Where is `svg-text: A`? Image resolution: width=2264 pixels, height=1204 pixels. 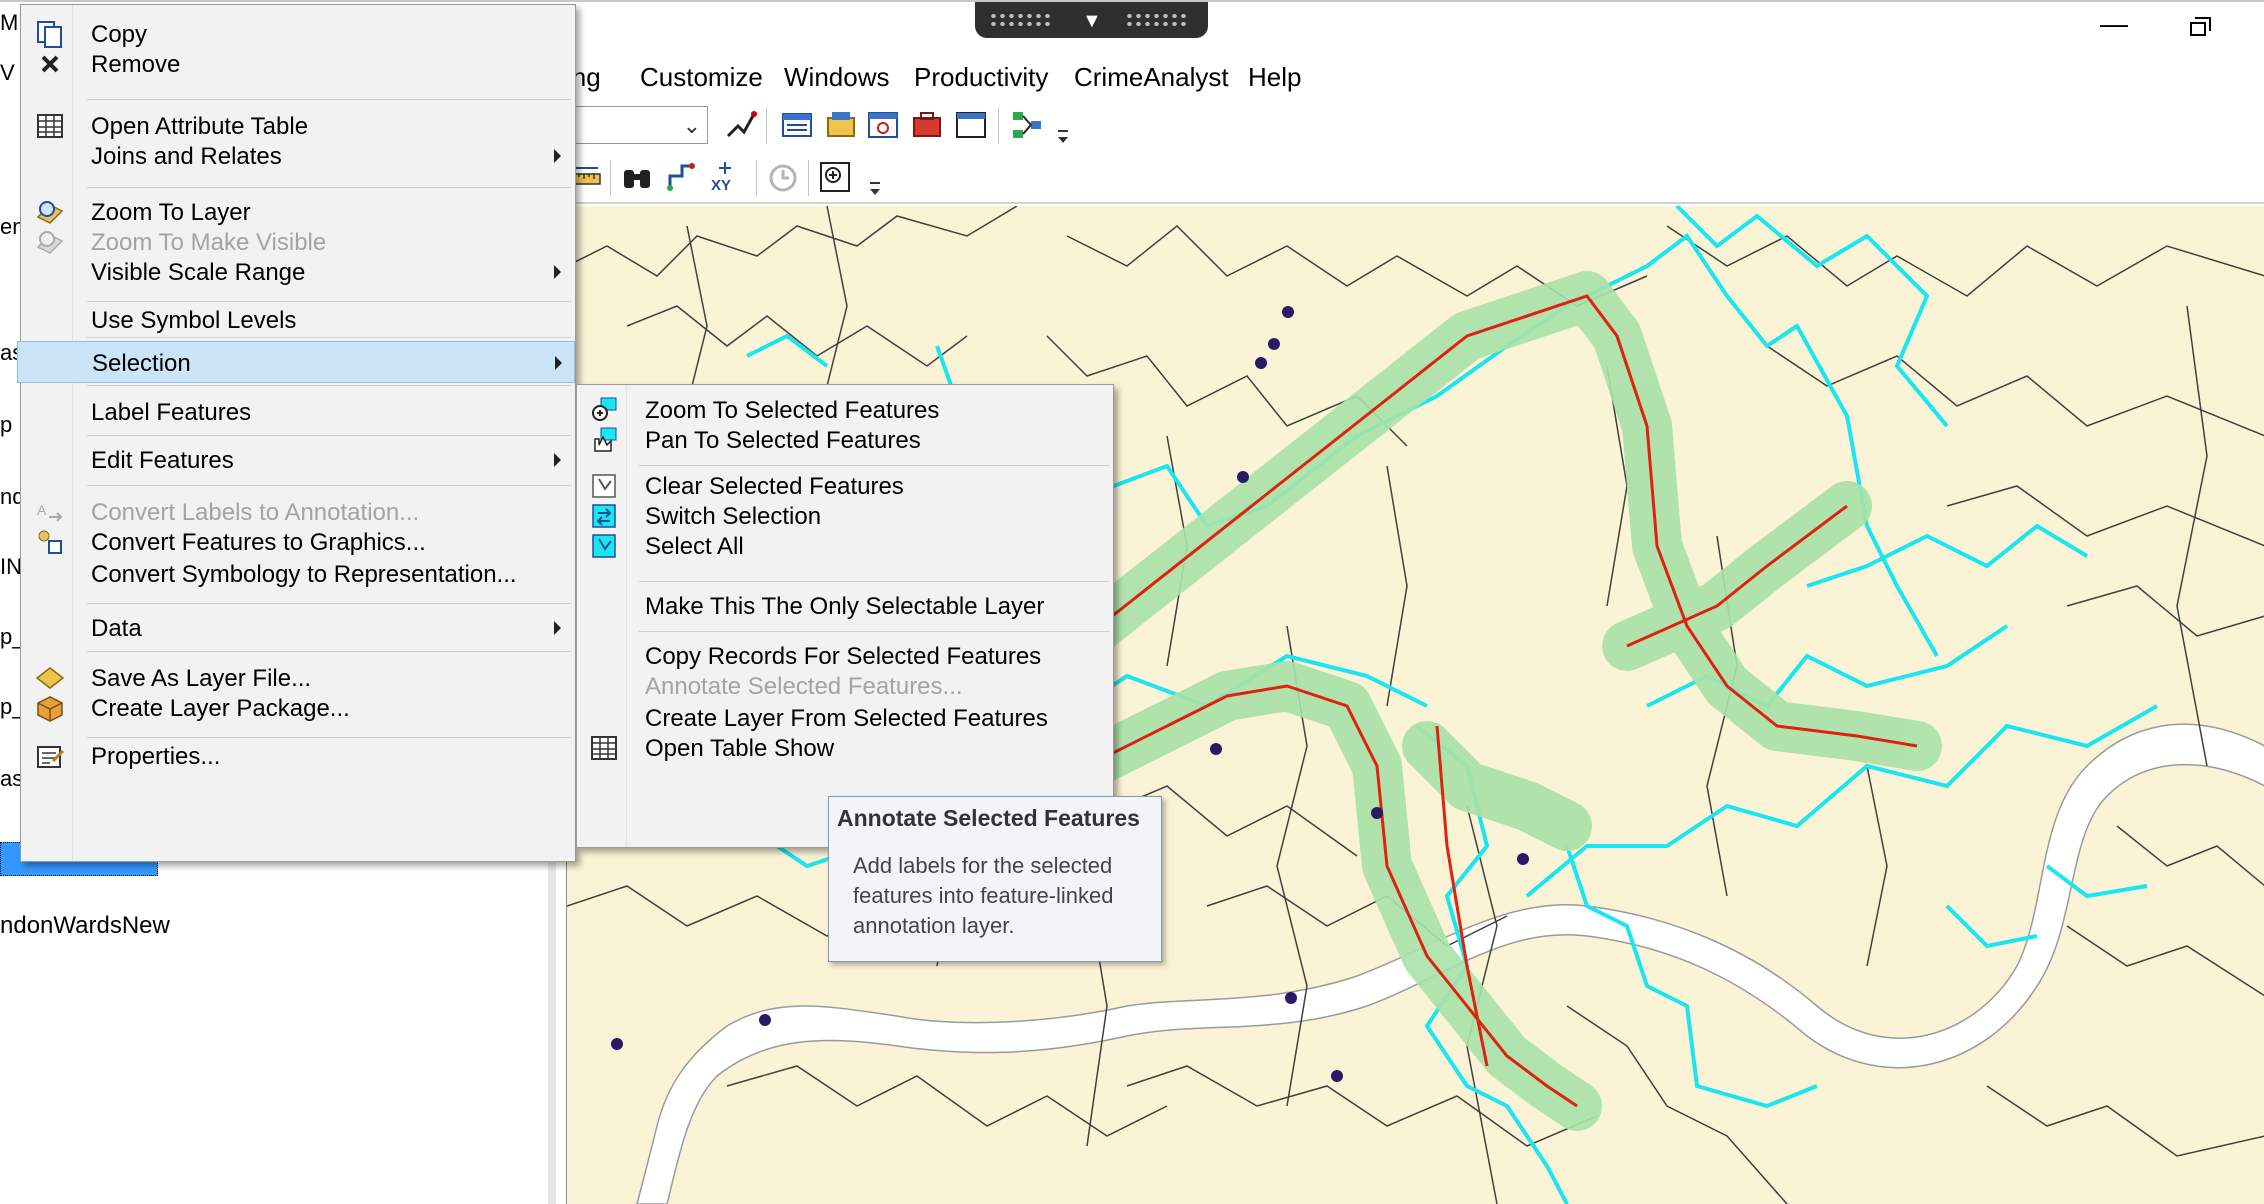
svg-text: A is located at coordinates (42, 510).